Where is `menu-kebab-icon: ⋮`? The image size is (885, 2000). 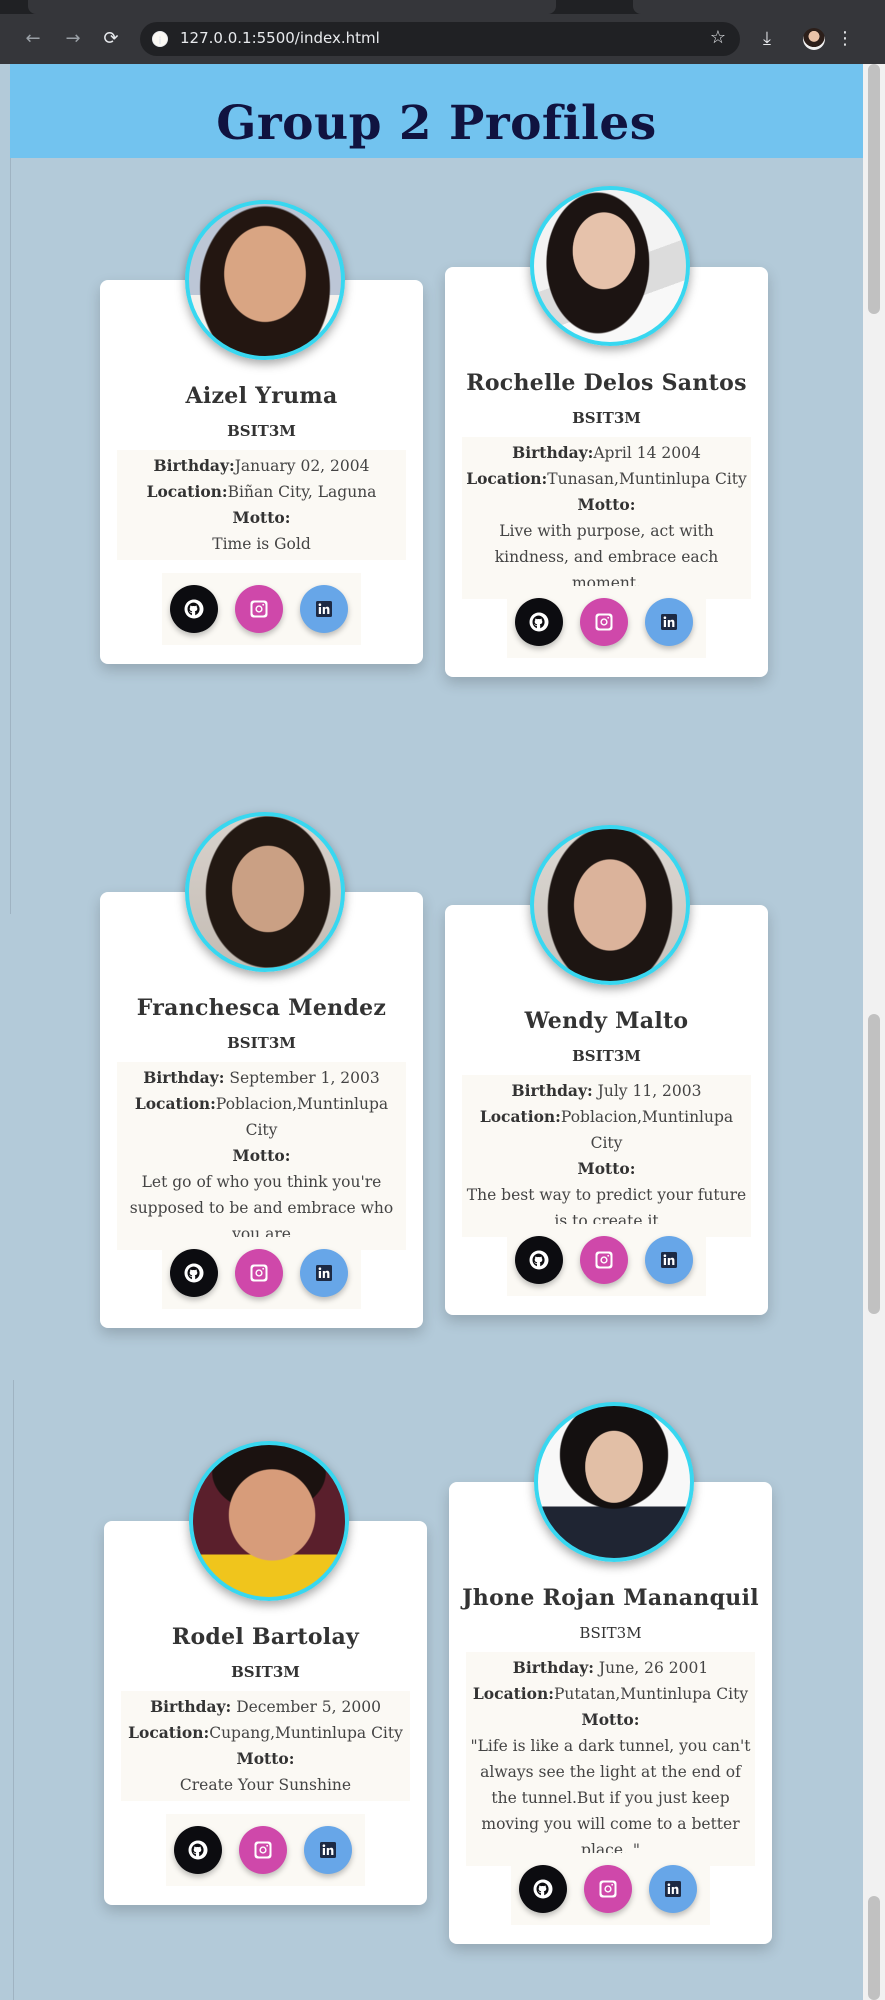 menu-kebab-icon: ⋮ is located at coordinates (845, 39).